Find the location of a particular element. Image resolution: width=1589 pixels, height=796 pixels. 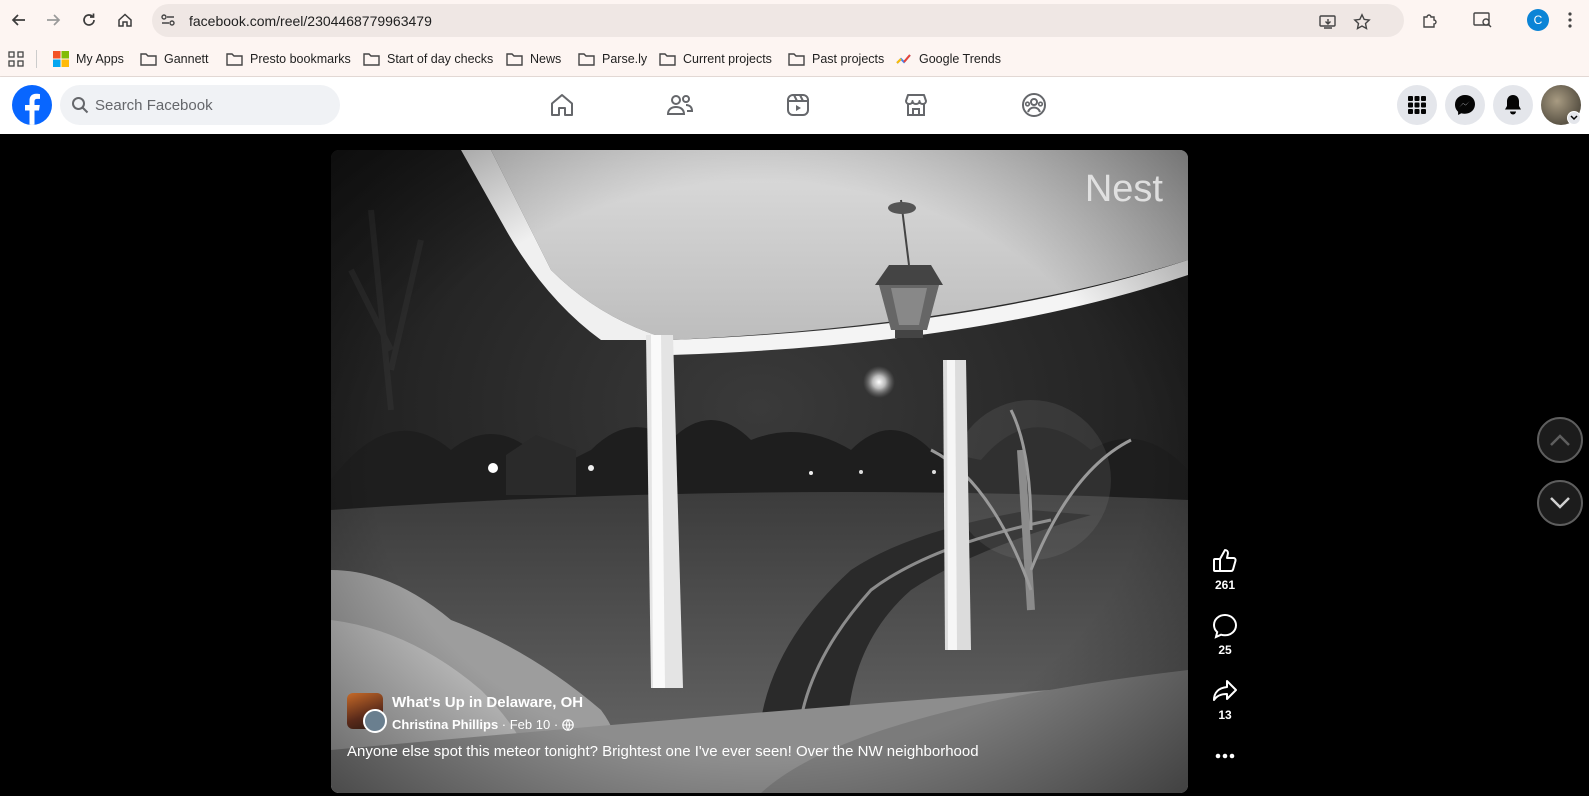

menu-grid-icon is located at coordinates (1417, 105).